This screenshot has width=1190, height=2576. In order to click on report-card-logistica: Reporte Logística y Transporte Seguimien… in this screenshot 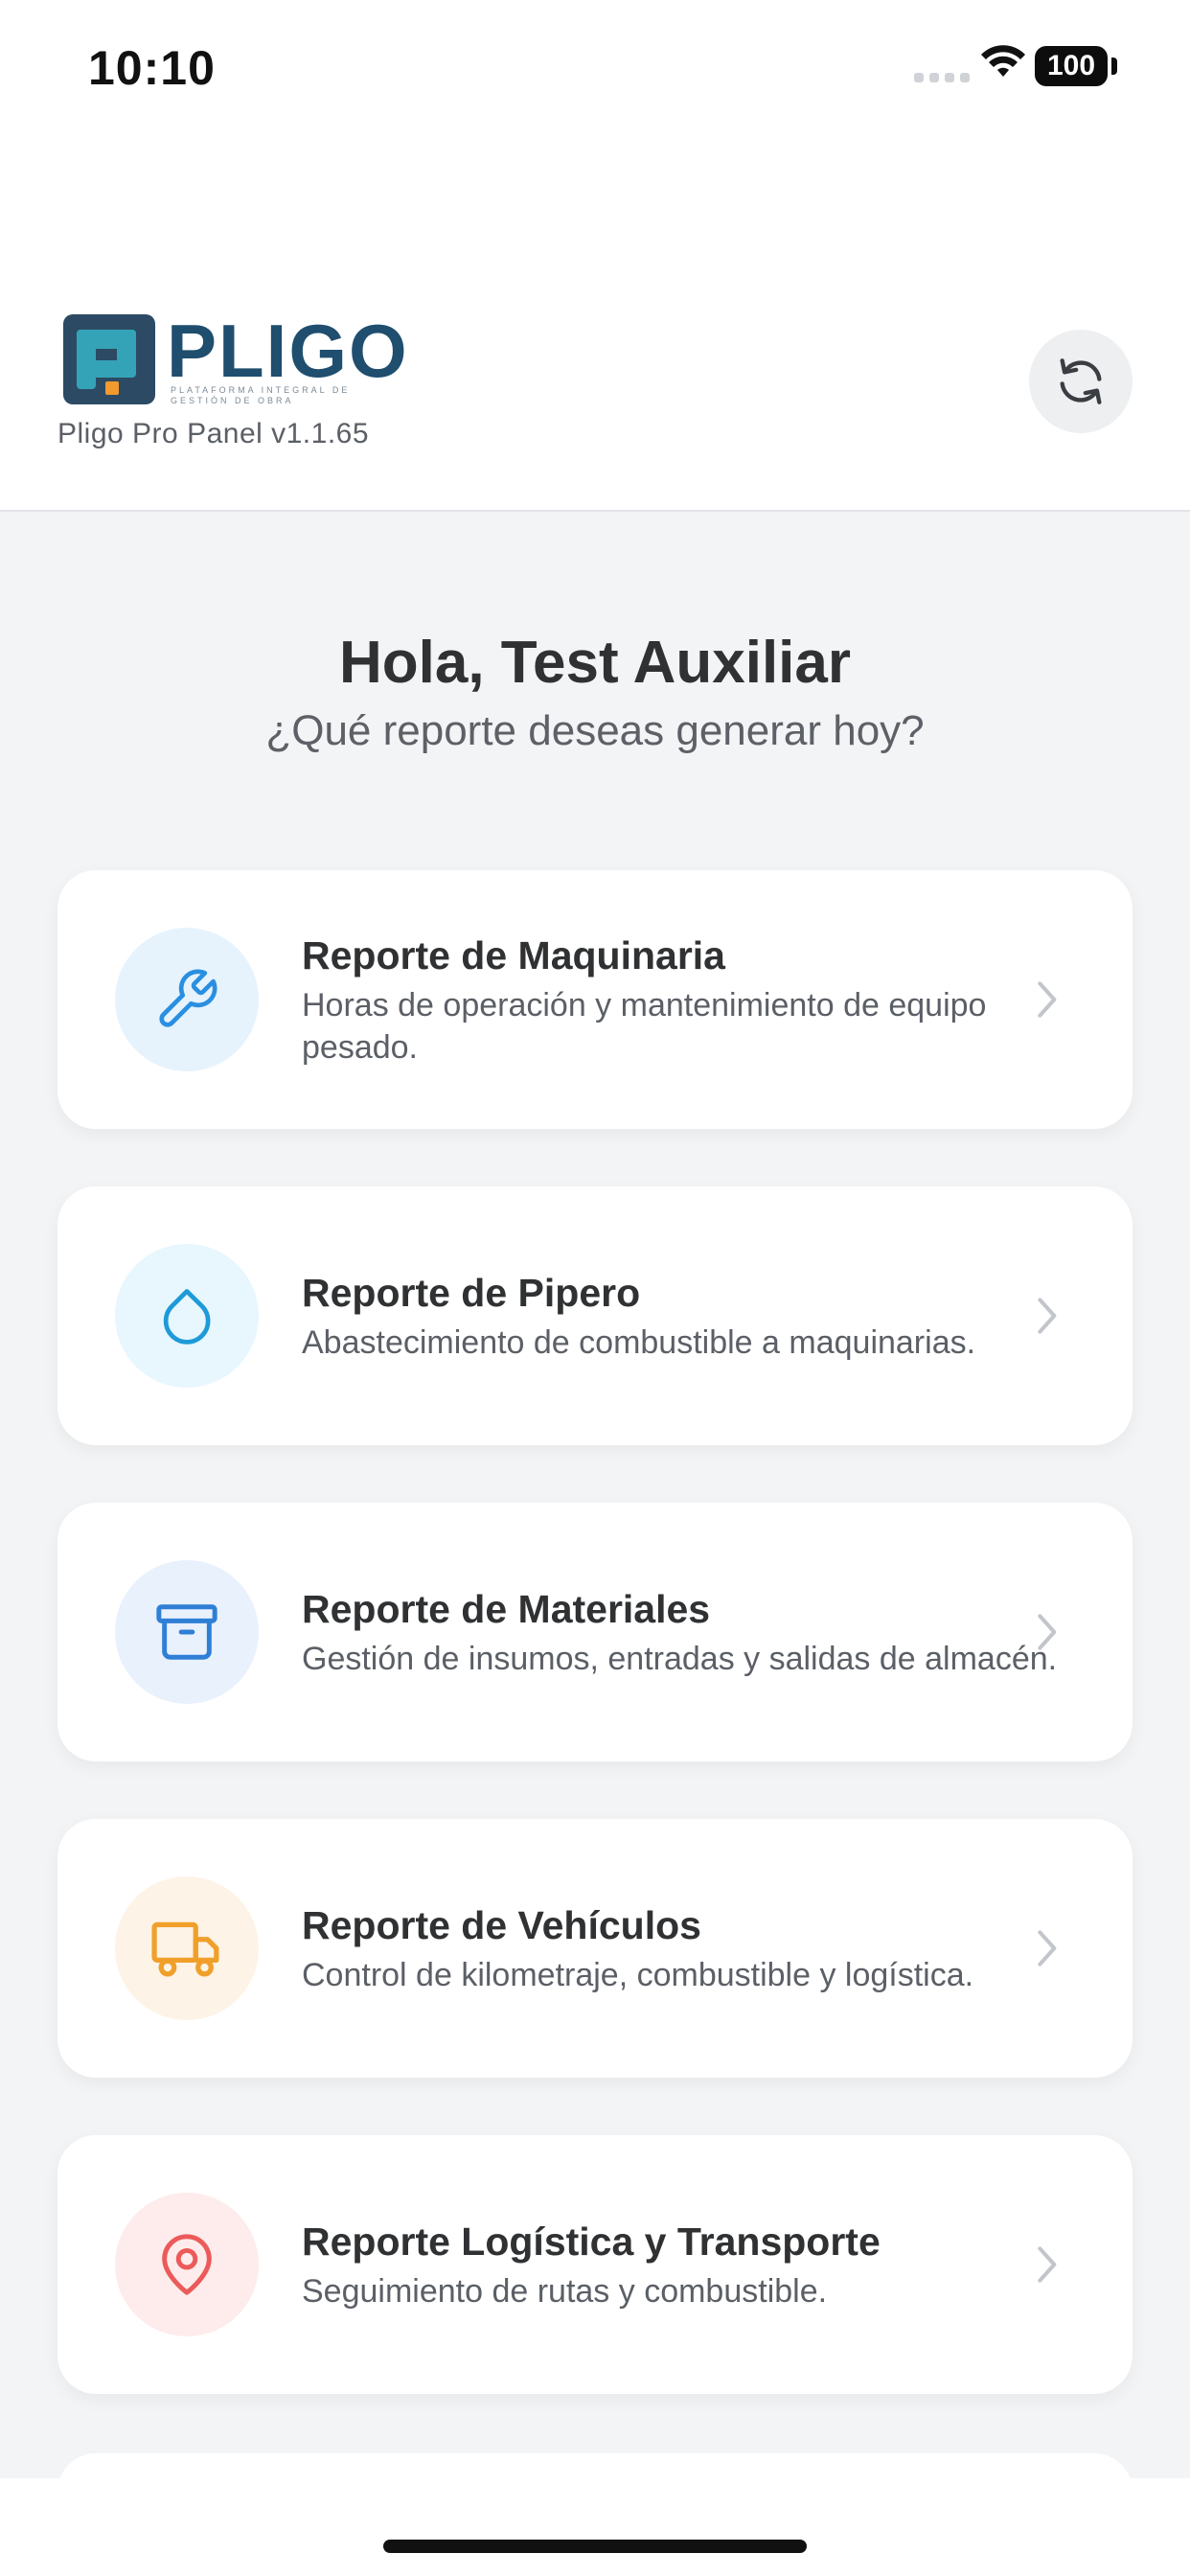, I will do `click(595, 2264)`.